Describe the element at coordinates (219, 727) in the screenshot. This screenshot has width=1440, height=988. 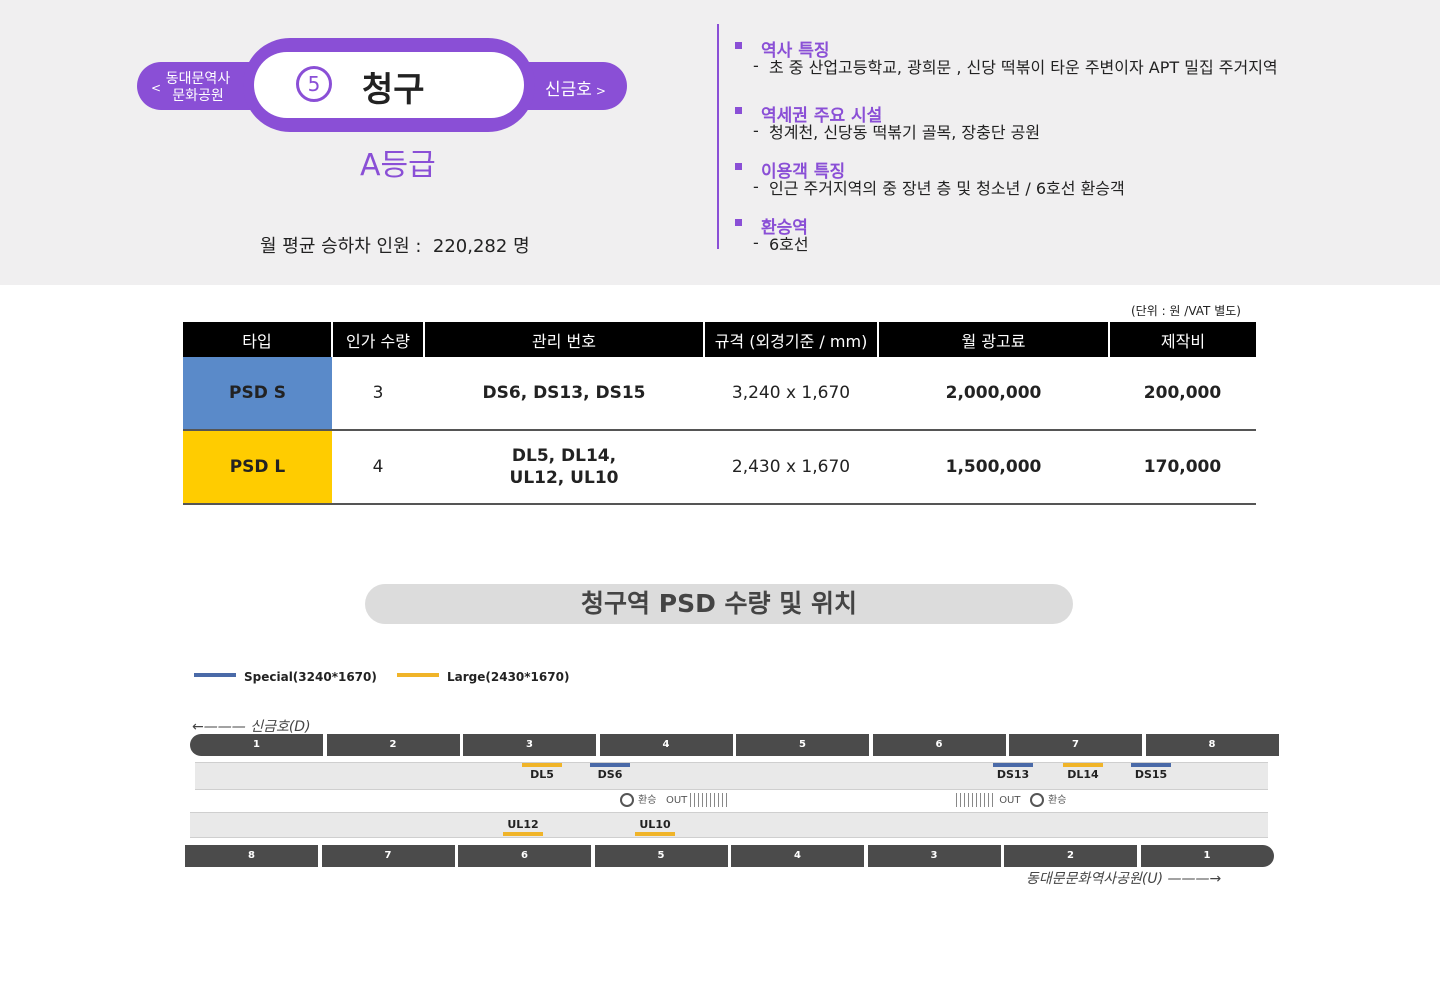
I see `arrow-left-icon: ←———` at that location.